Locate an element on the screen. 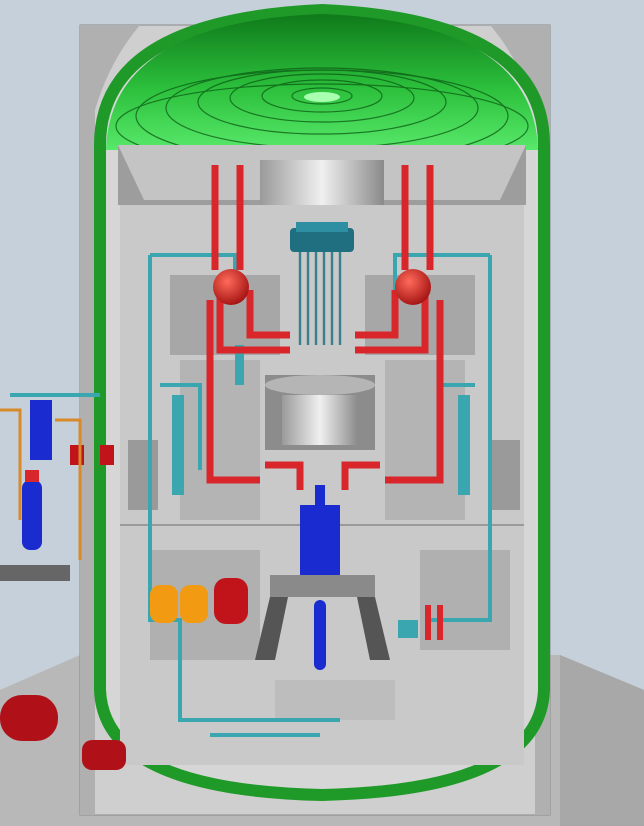  reactor-pressure-vessel-head is located at coordinates (322, 237).